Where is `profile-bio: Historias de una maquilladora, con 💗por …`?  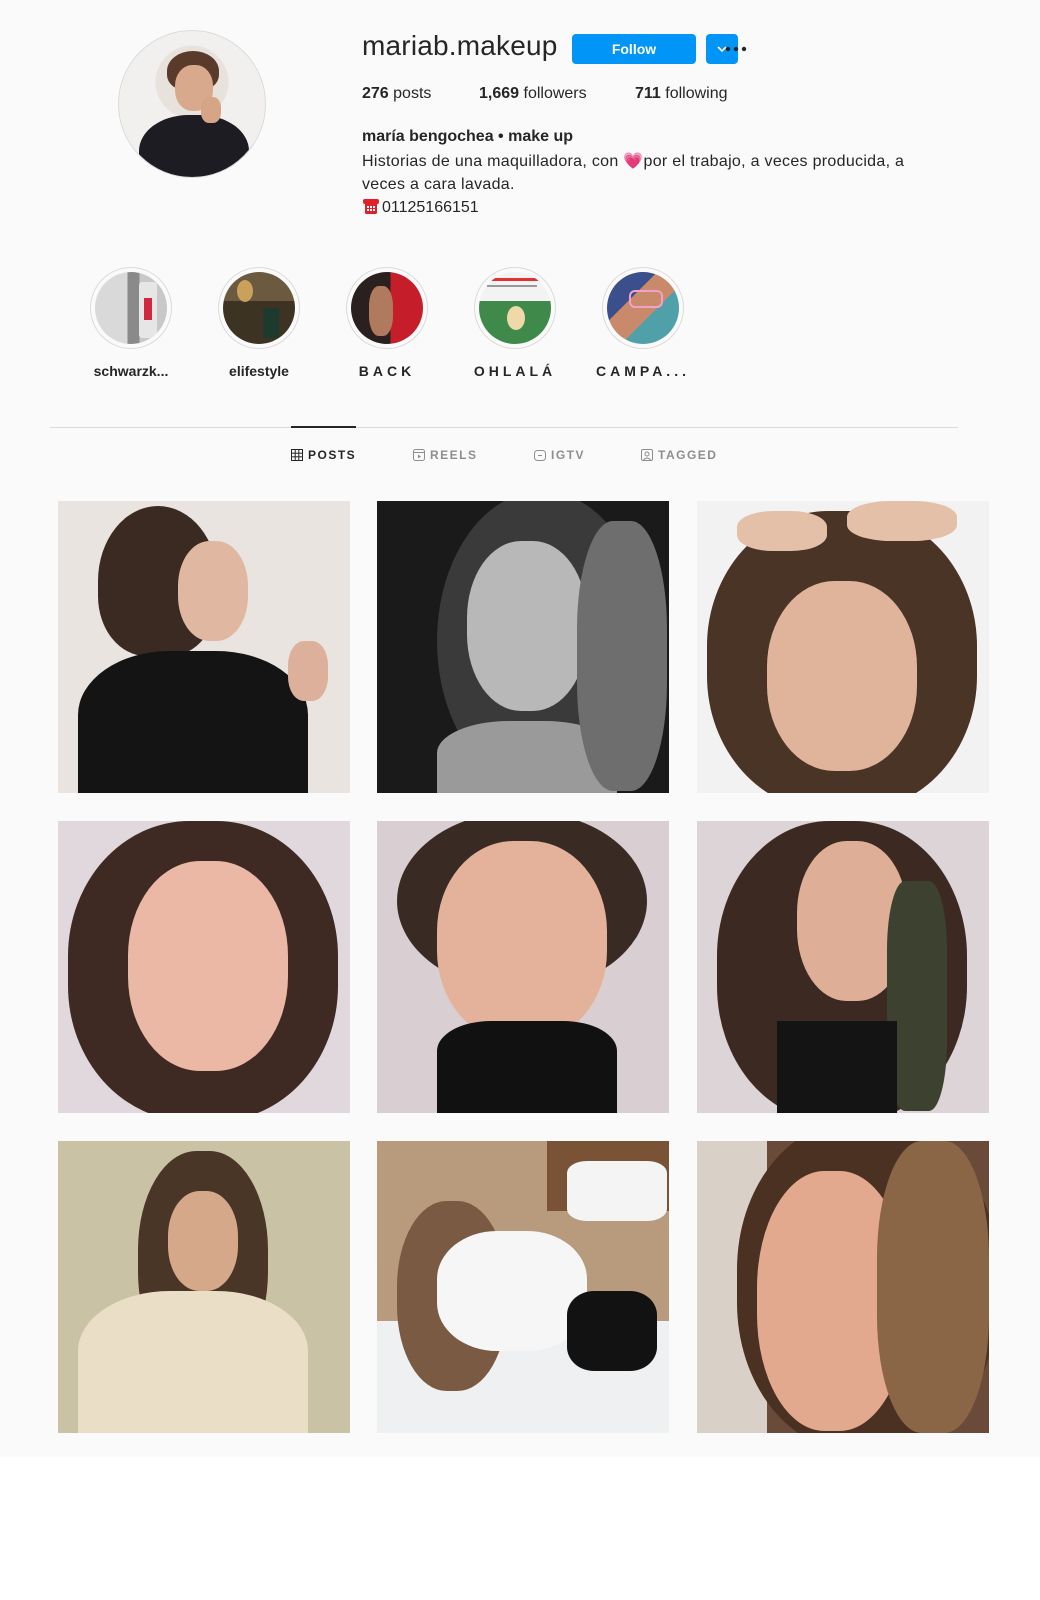
profile-bio: Historias de una maquilladora, con 💗por … is located at coordinates (633, 173).